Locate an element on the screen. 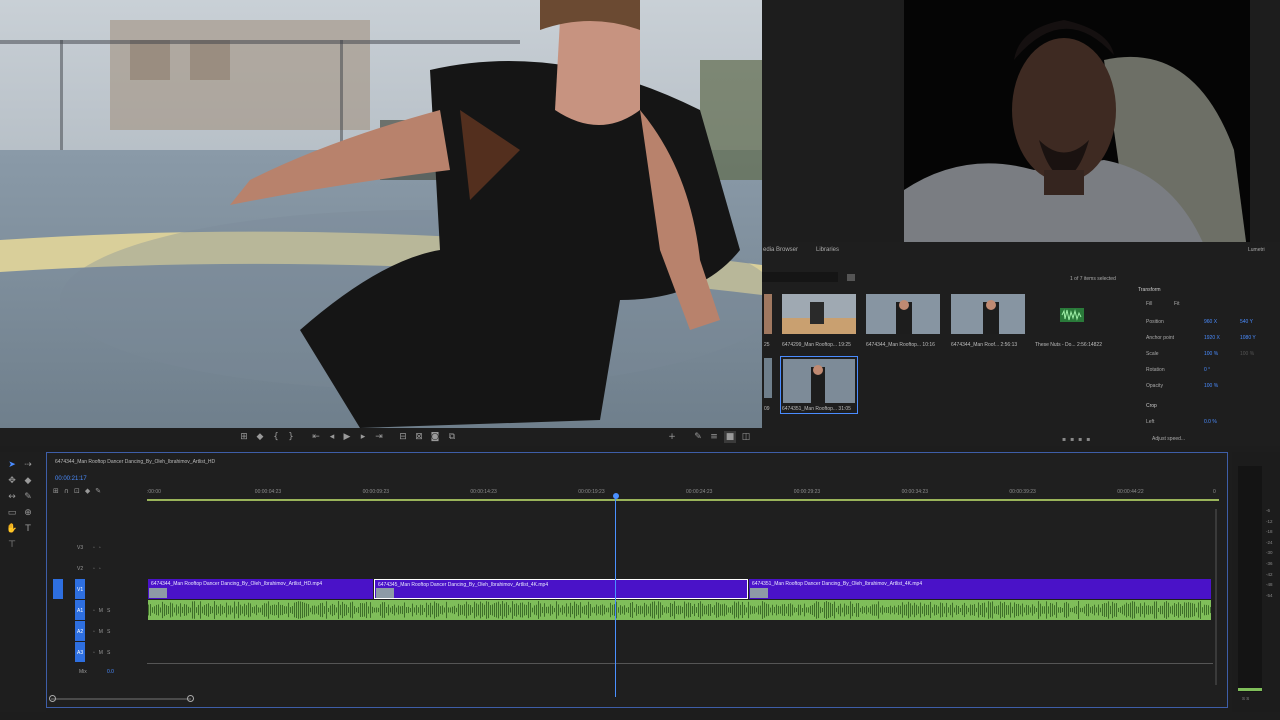  crop-left-value: 0.0 % is located at coordinates (1210, 422).